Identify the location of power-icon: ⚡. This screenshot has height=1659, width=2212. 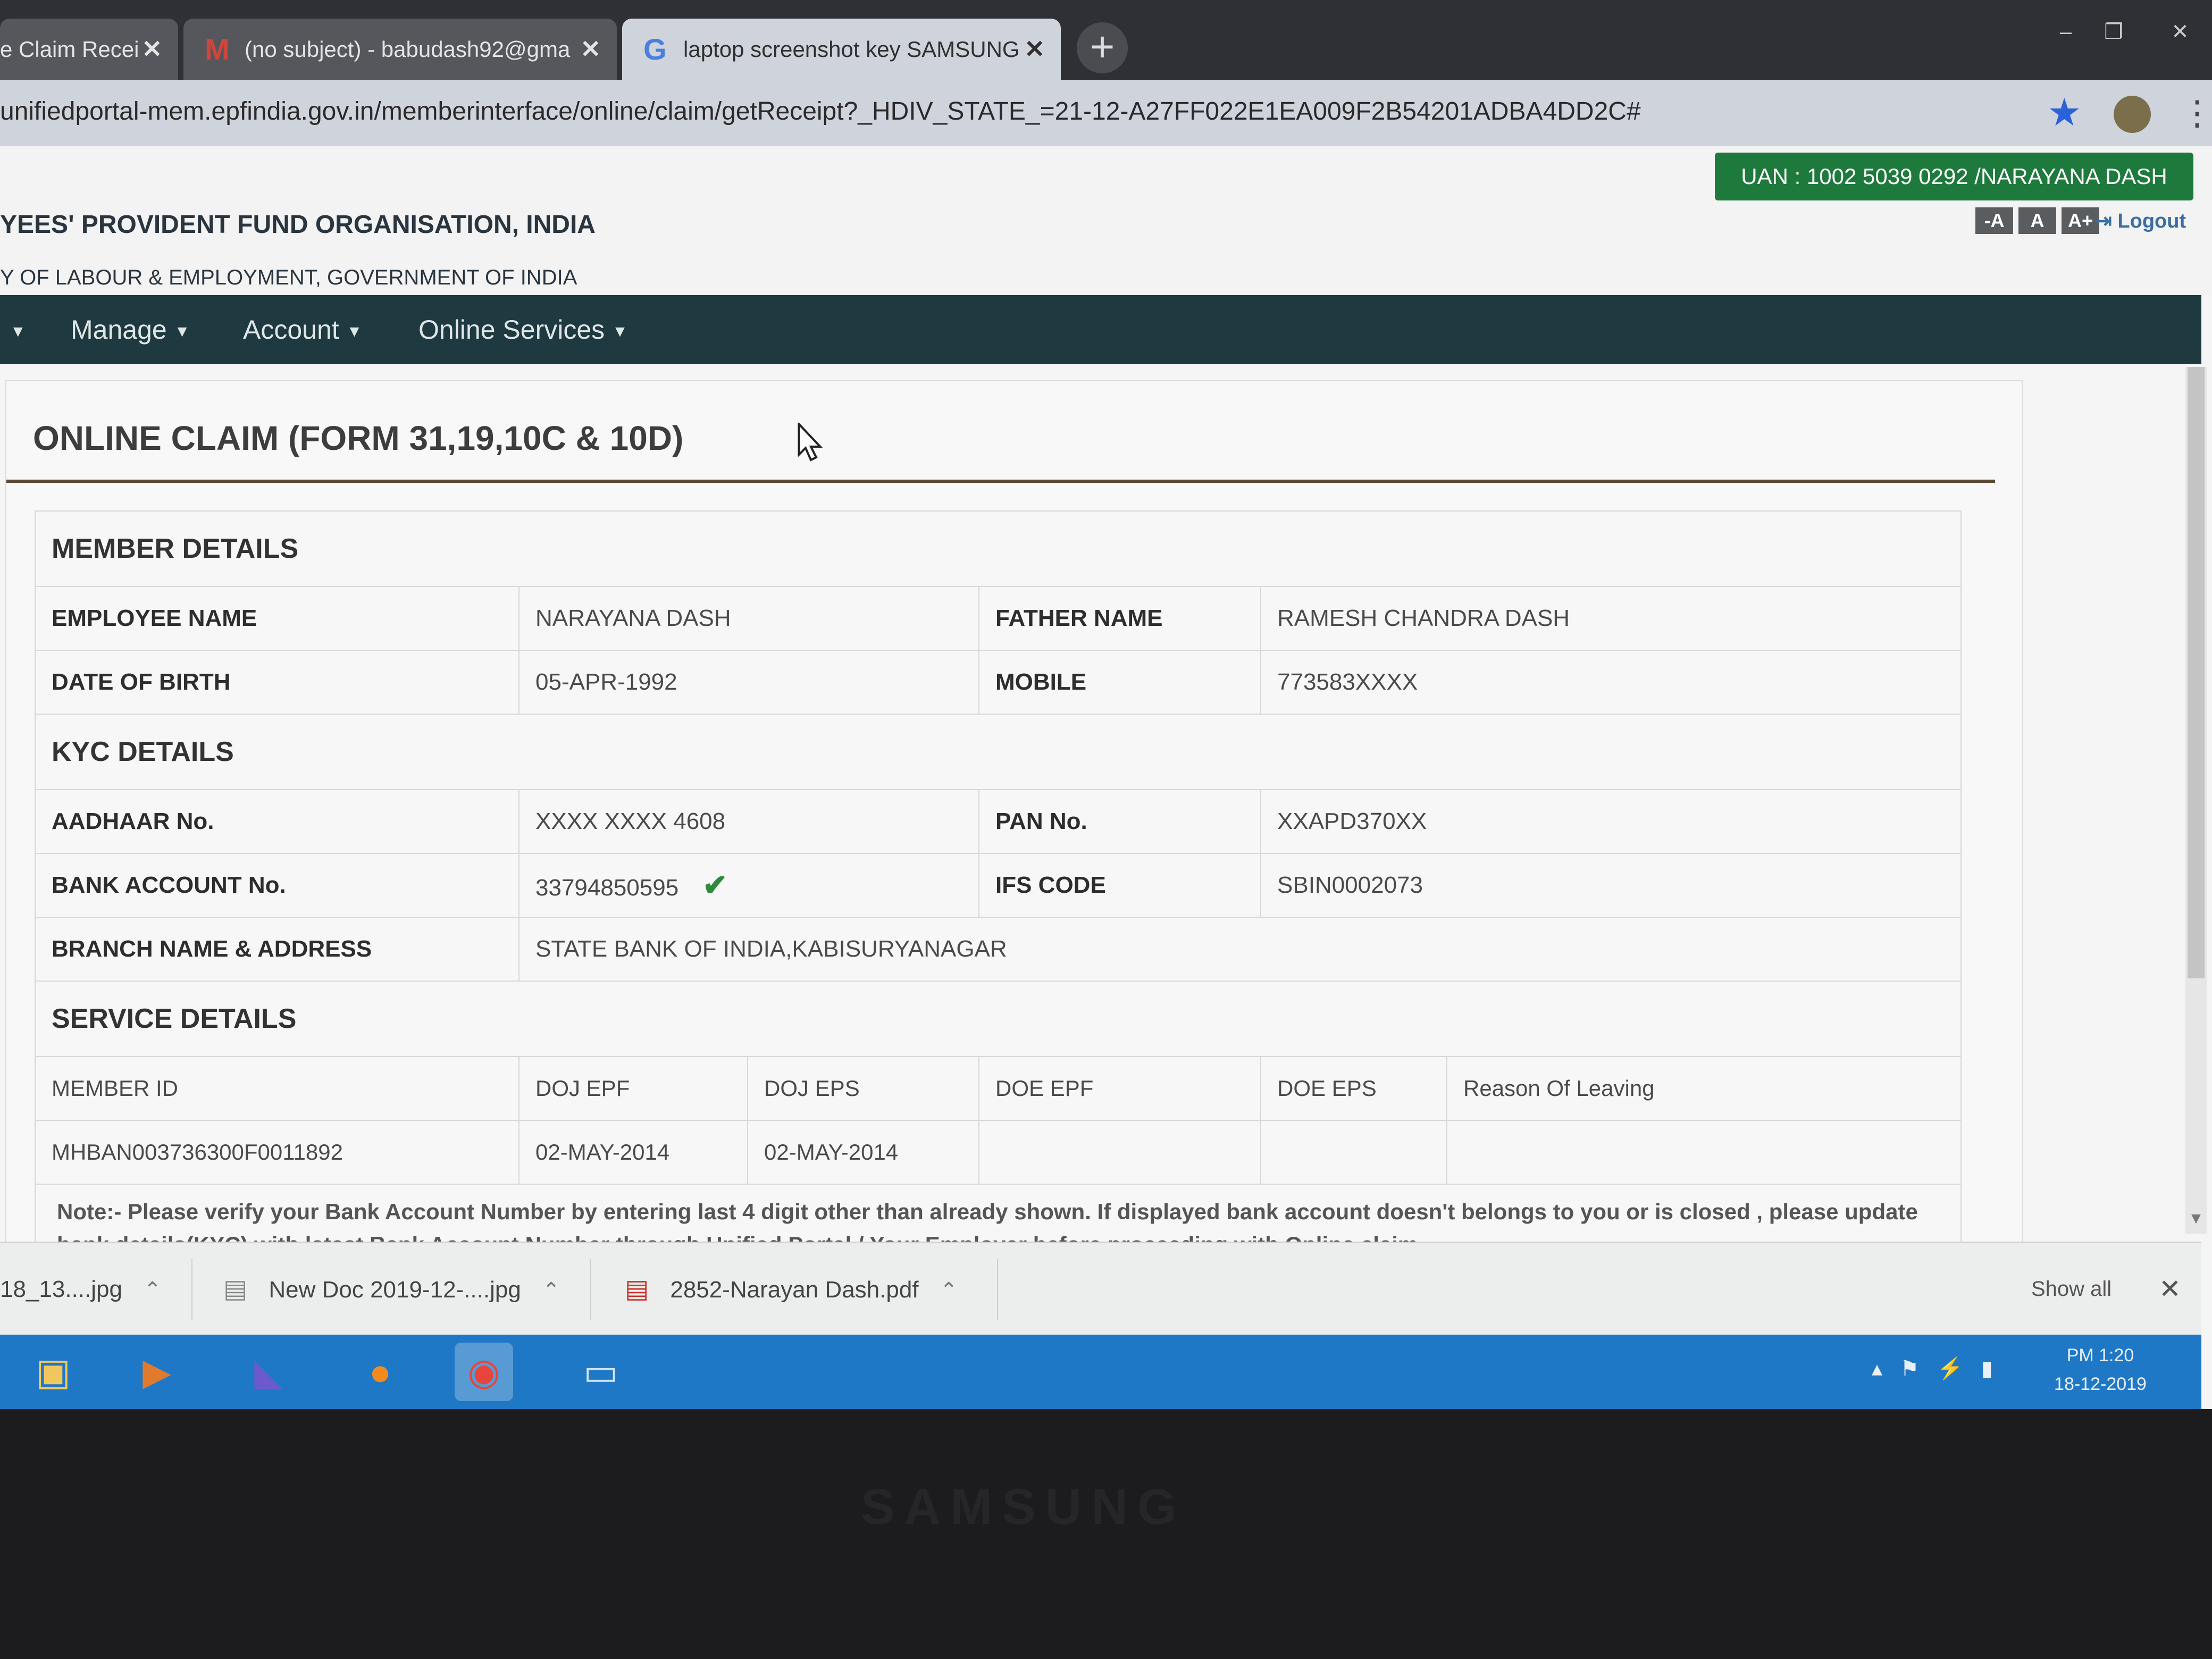
(1950, 1368).